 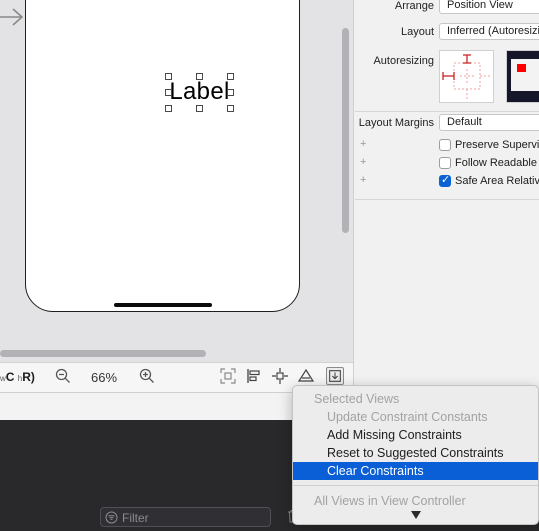 What do you see at coordinates (445, 163) in the screenshot?
I see `follow-readable-width-checkbox` at bounding box center [445, 163].